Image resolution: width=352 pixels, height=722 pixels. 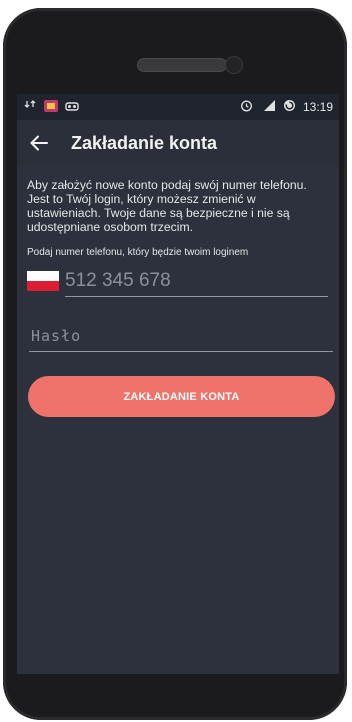 I want to click on lte-signal-icon, so click(x=268, y=107).